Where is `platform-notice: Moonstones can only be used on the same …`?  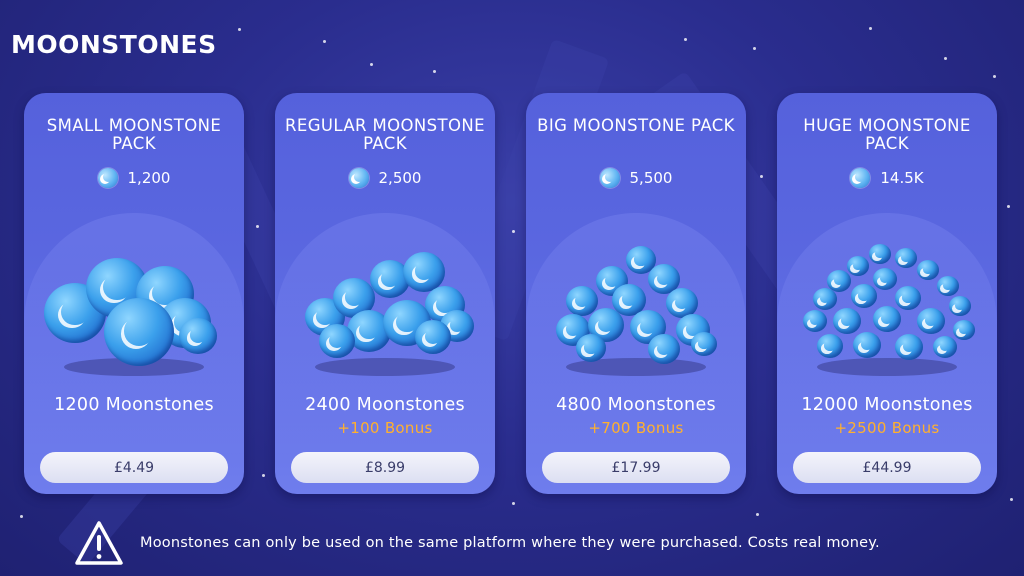
platform-notice: Moonstones can only be used on the same … is located at coordinates (477, 543).